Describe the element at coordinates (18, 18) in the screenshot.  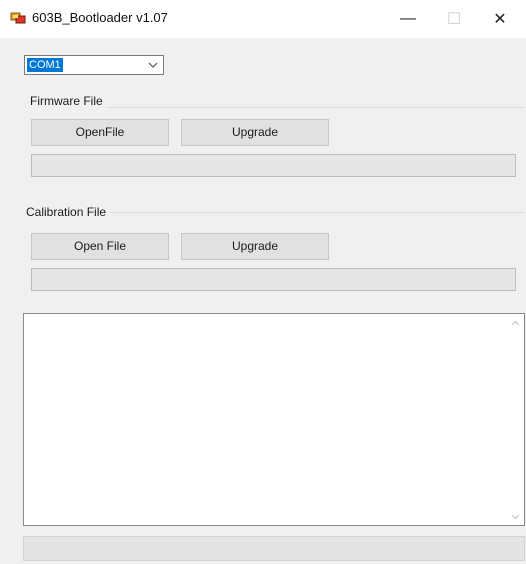
I see `app-icon` at that location.